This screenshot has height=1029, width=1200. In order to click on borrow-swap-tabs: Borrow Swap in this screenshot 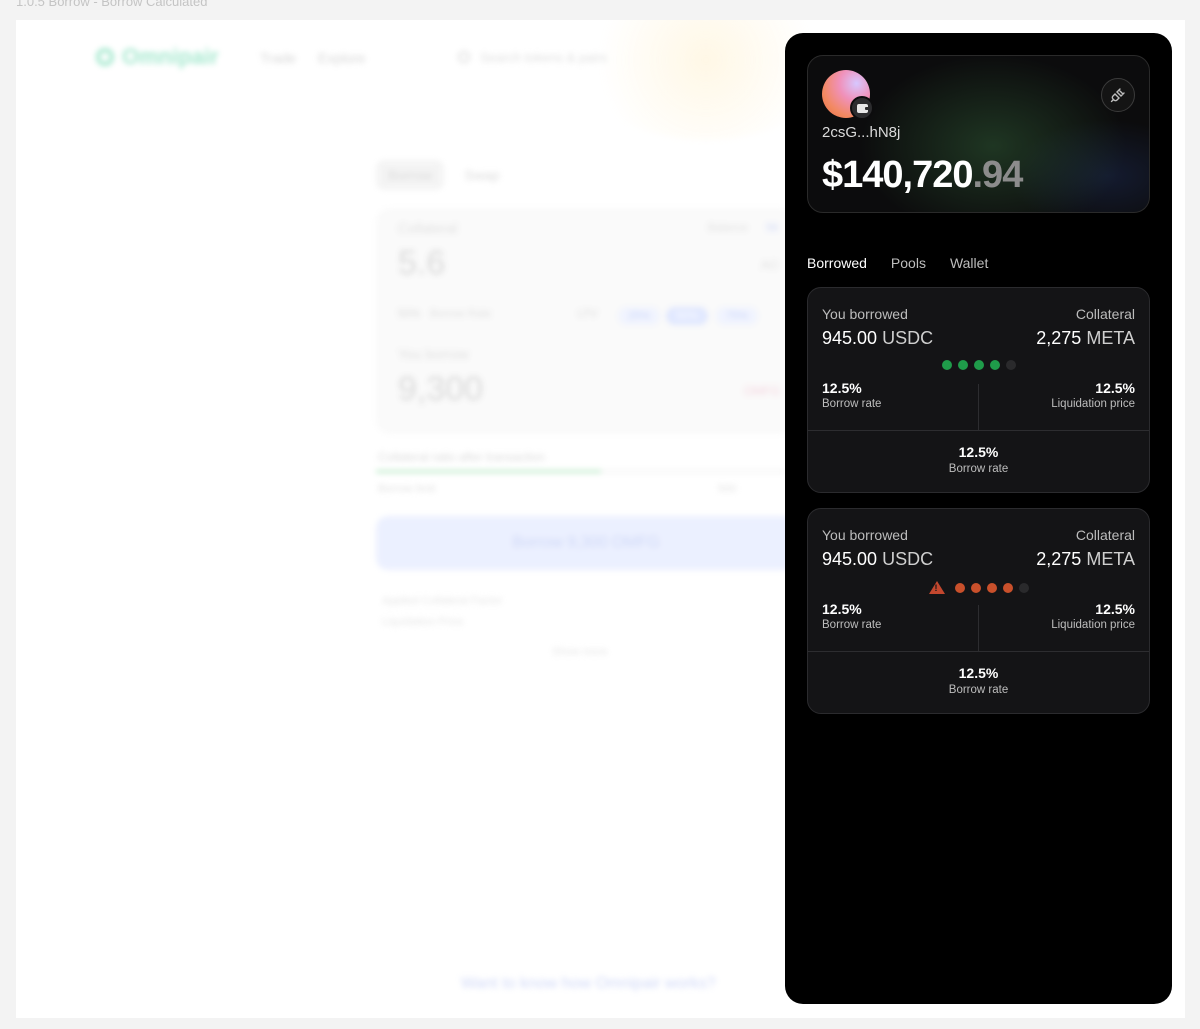, I will do `click(443, 175)`.